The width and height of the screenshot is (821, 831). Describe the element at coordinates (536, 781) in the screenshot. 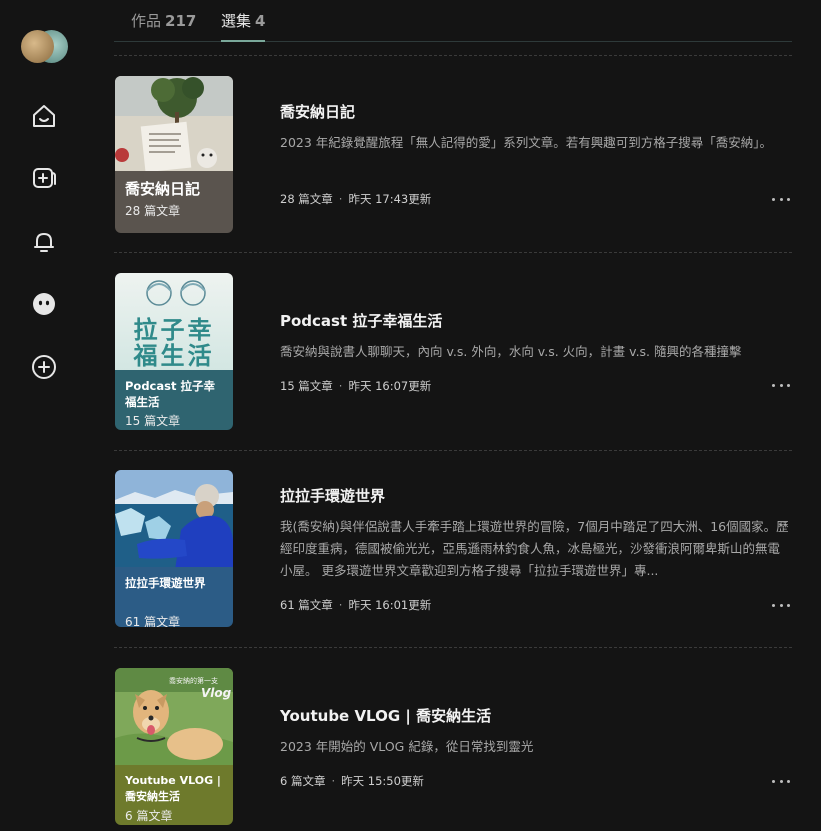

I see `collection-meta: 6 篇文章 · 昨天 15:50更新` at that location.